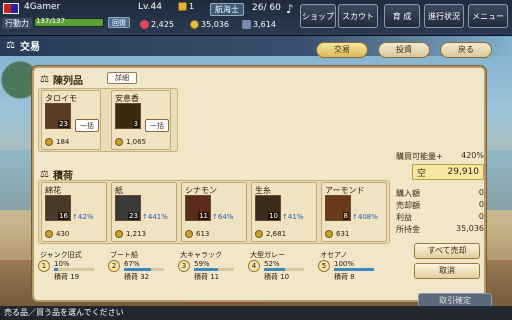  Describe the element at coordinates (144, 24) in the screenshot. I see `heart-icon` at that location.